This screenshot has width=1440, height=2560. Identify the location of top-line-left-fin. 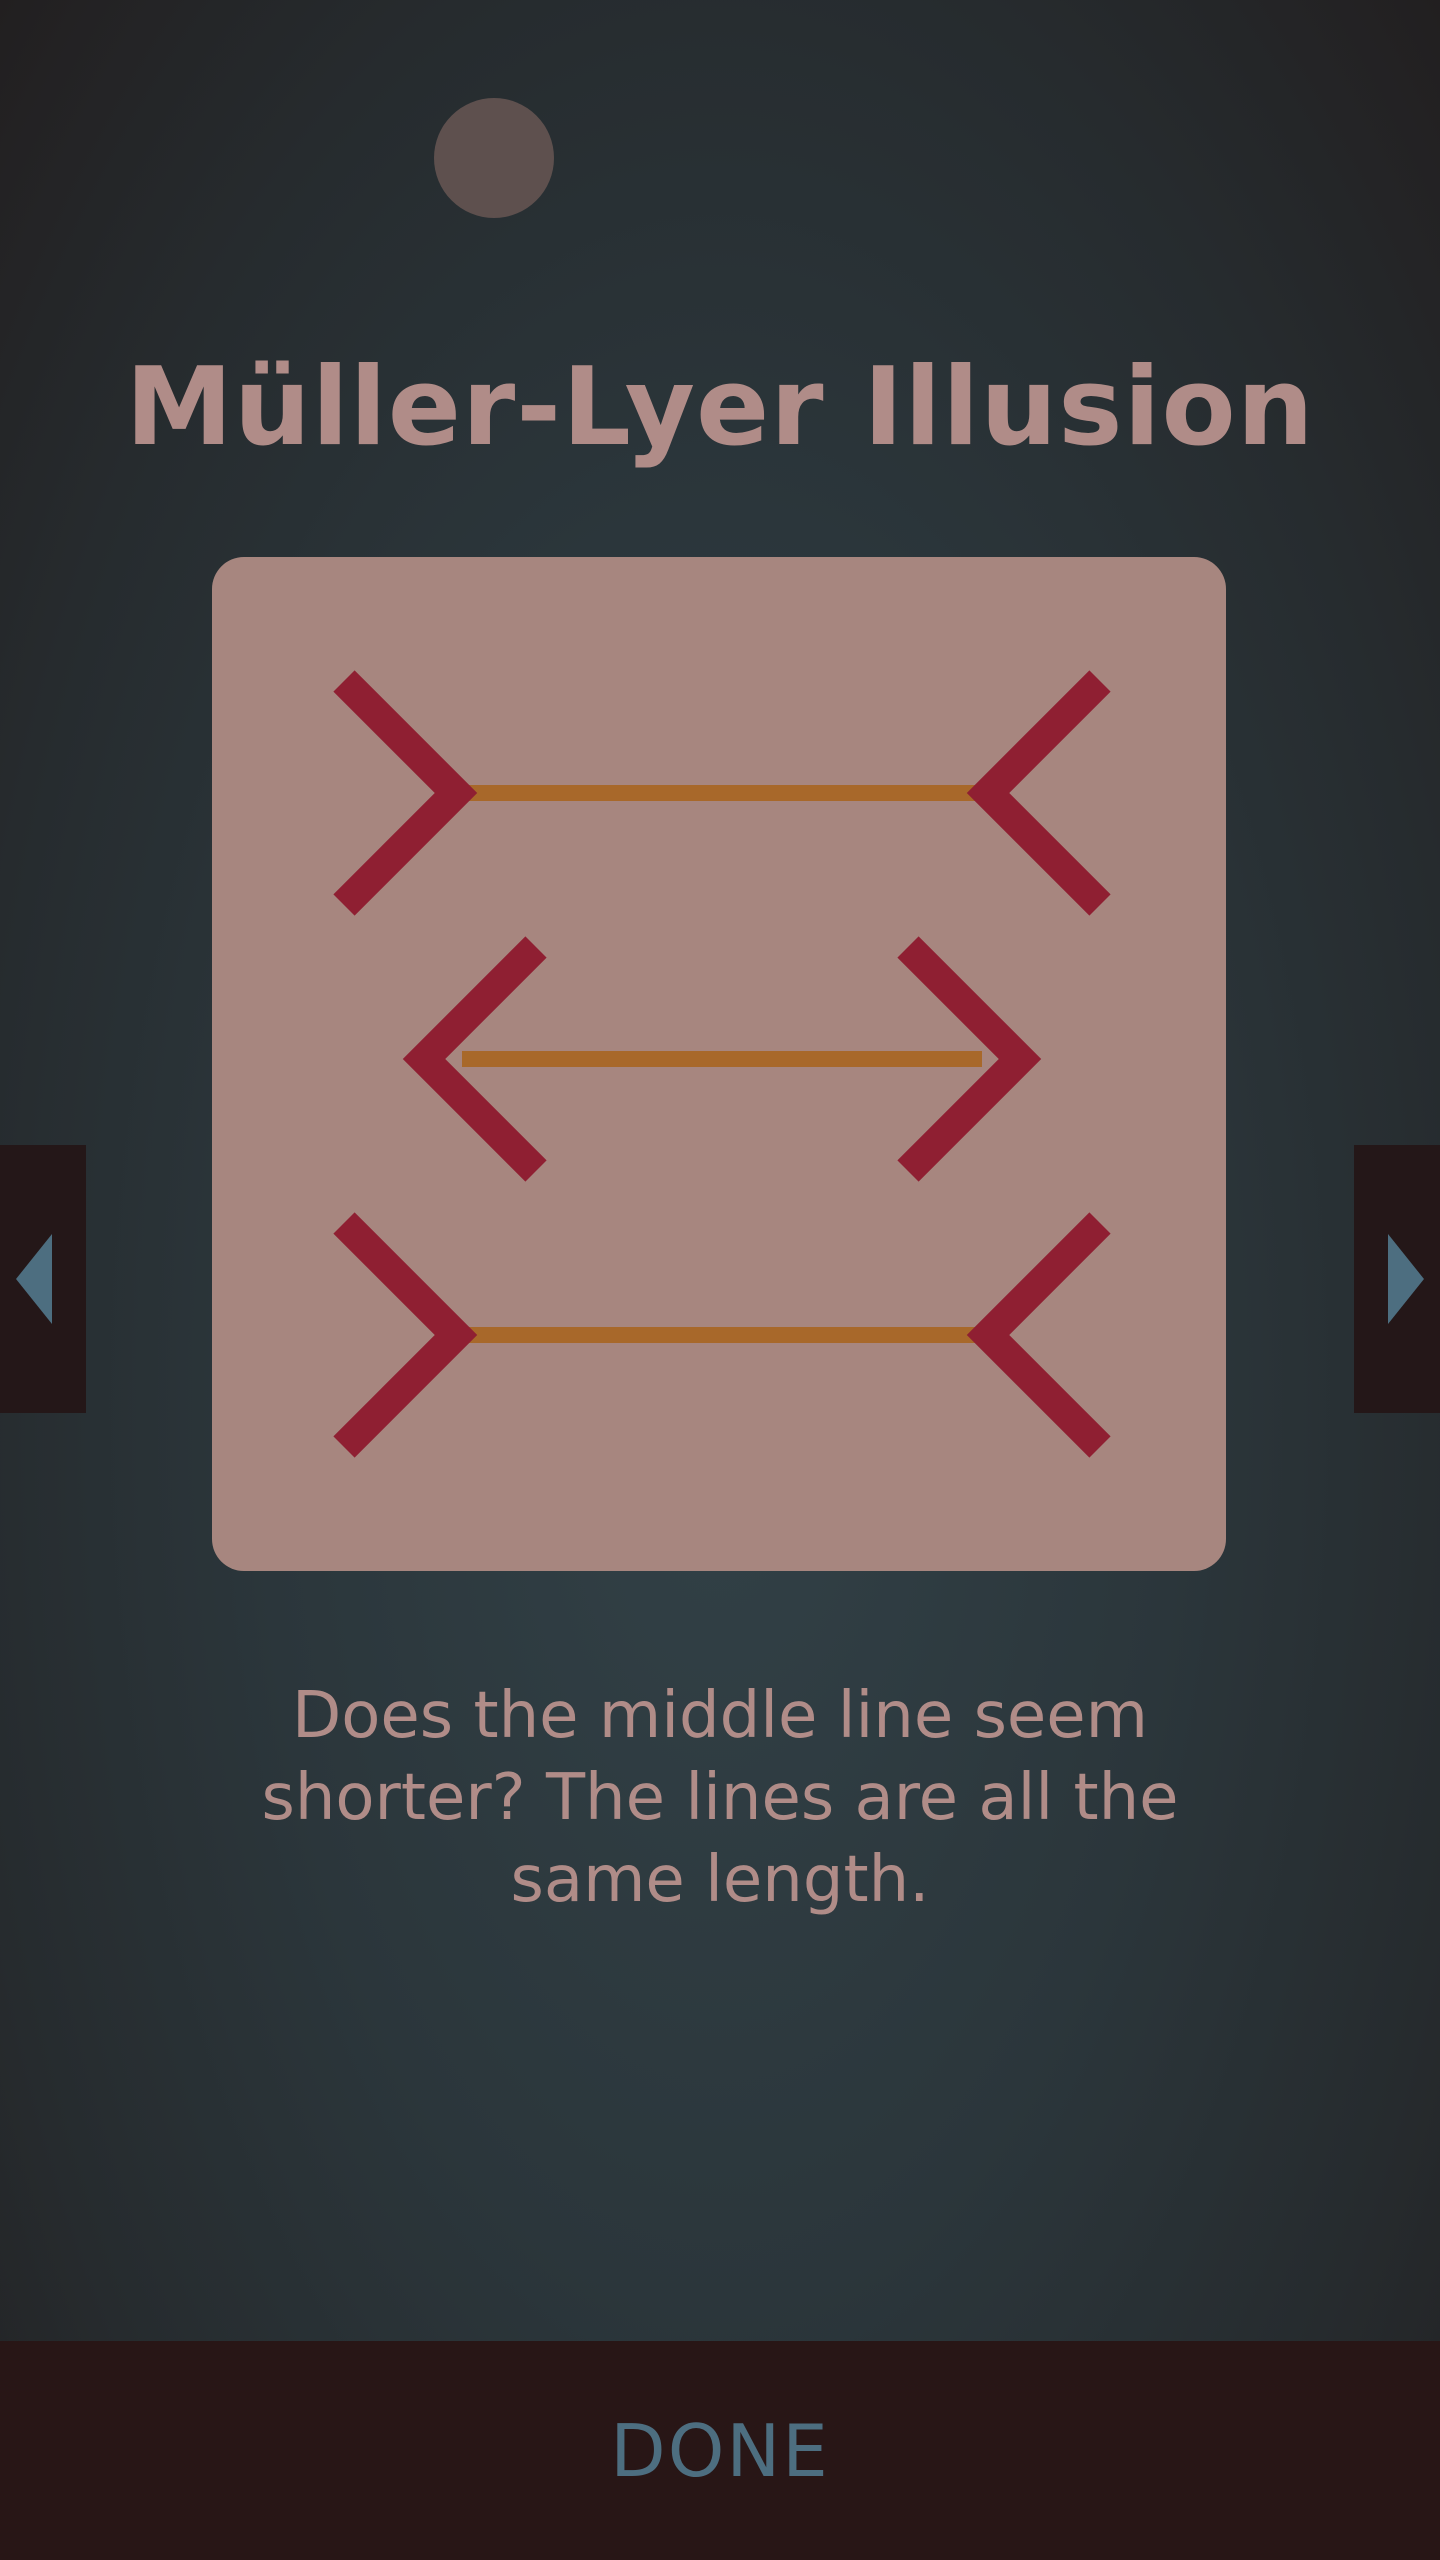
(405, 793).